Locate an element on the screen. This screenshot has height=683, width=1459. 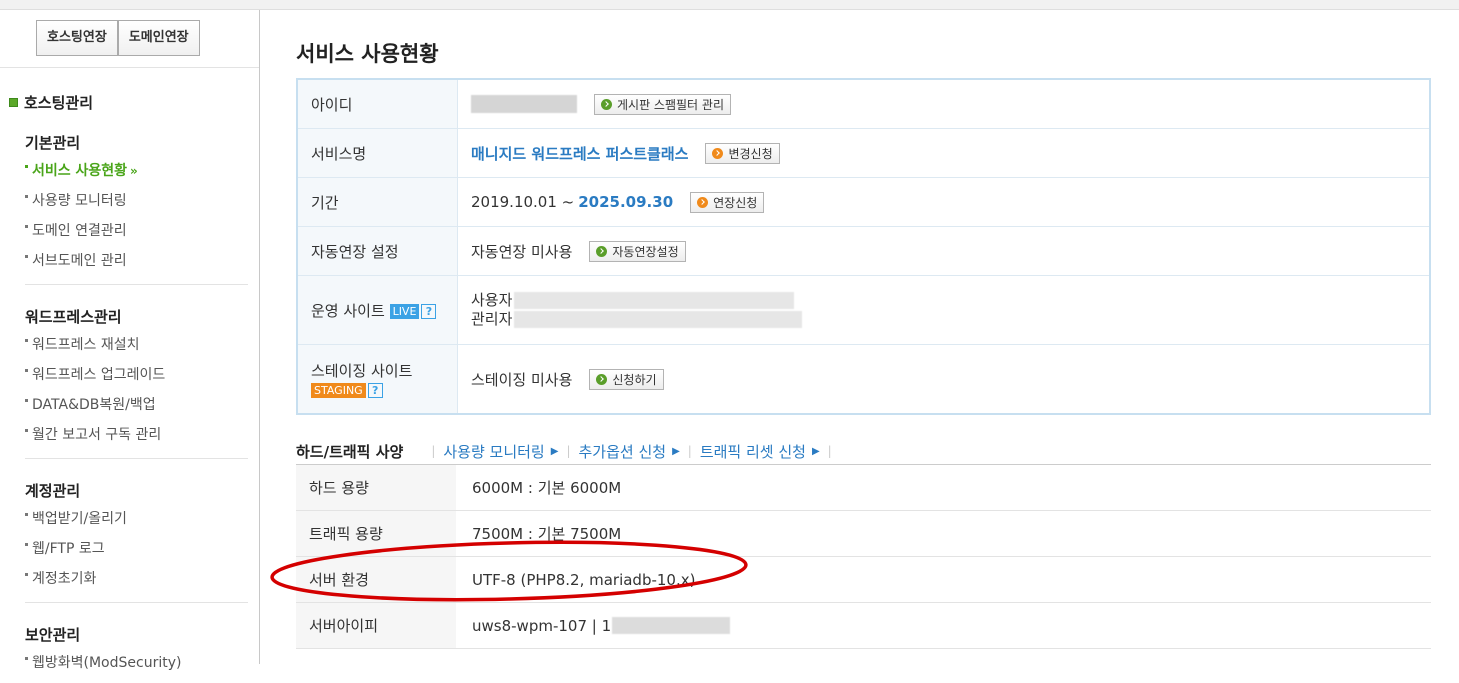
sidebar-item-backup-restore: DATA&DB복원/백업 is located at coordinates (95, 410).